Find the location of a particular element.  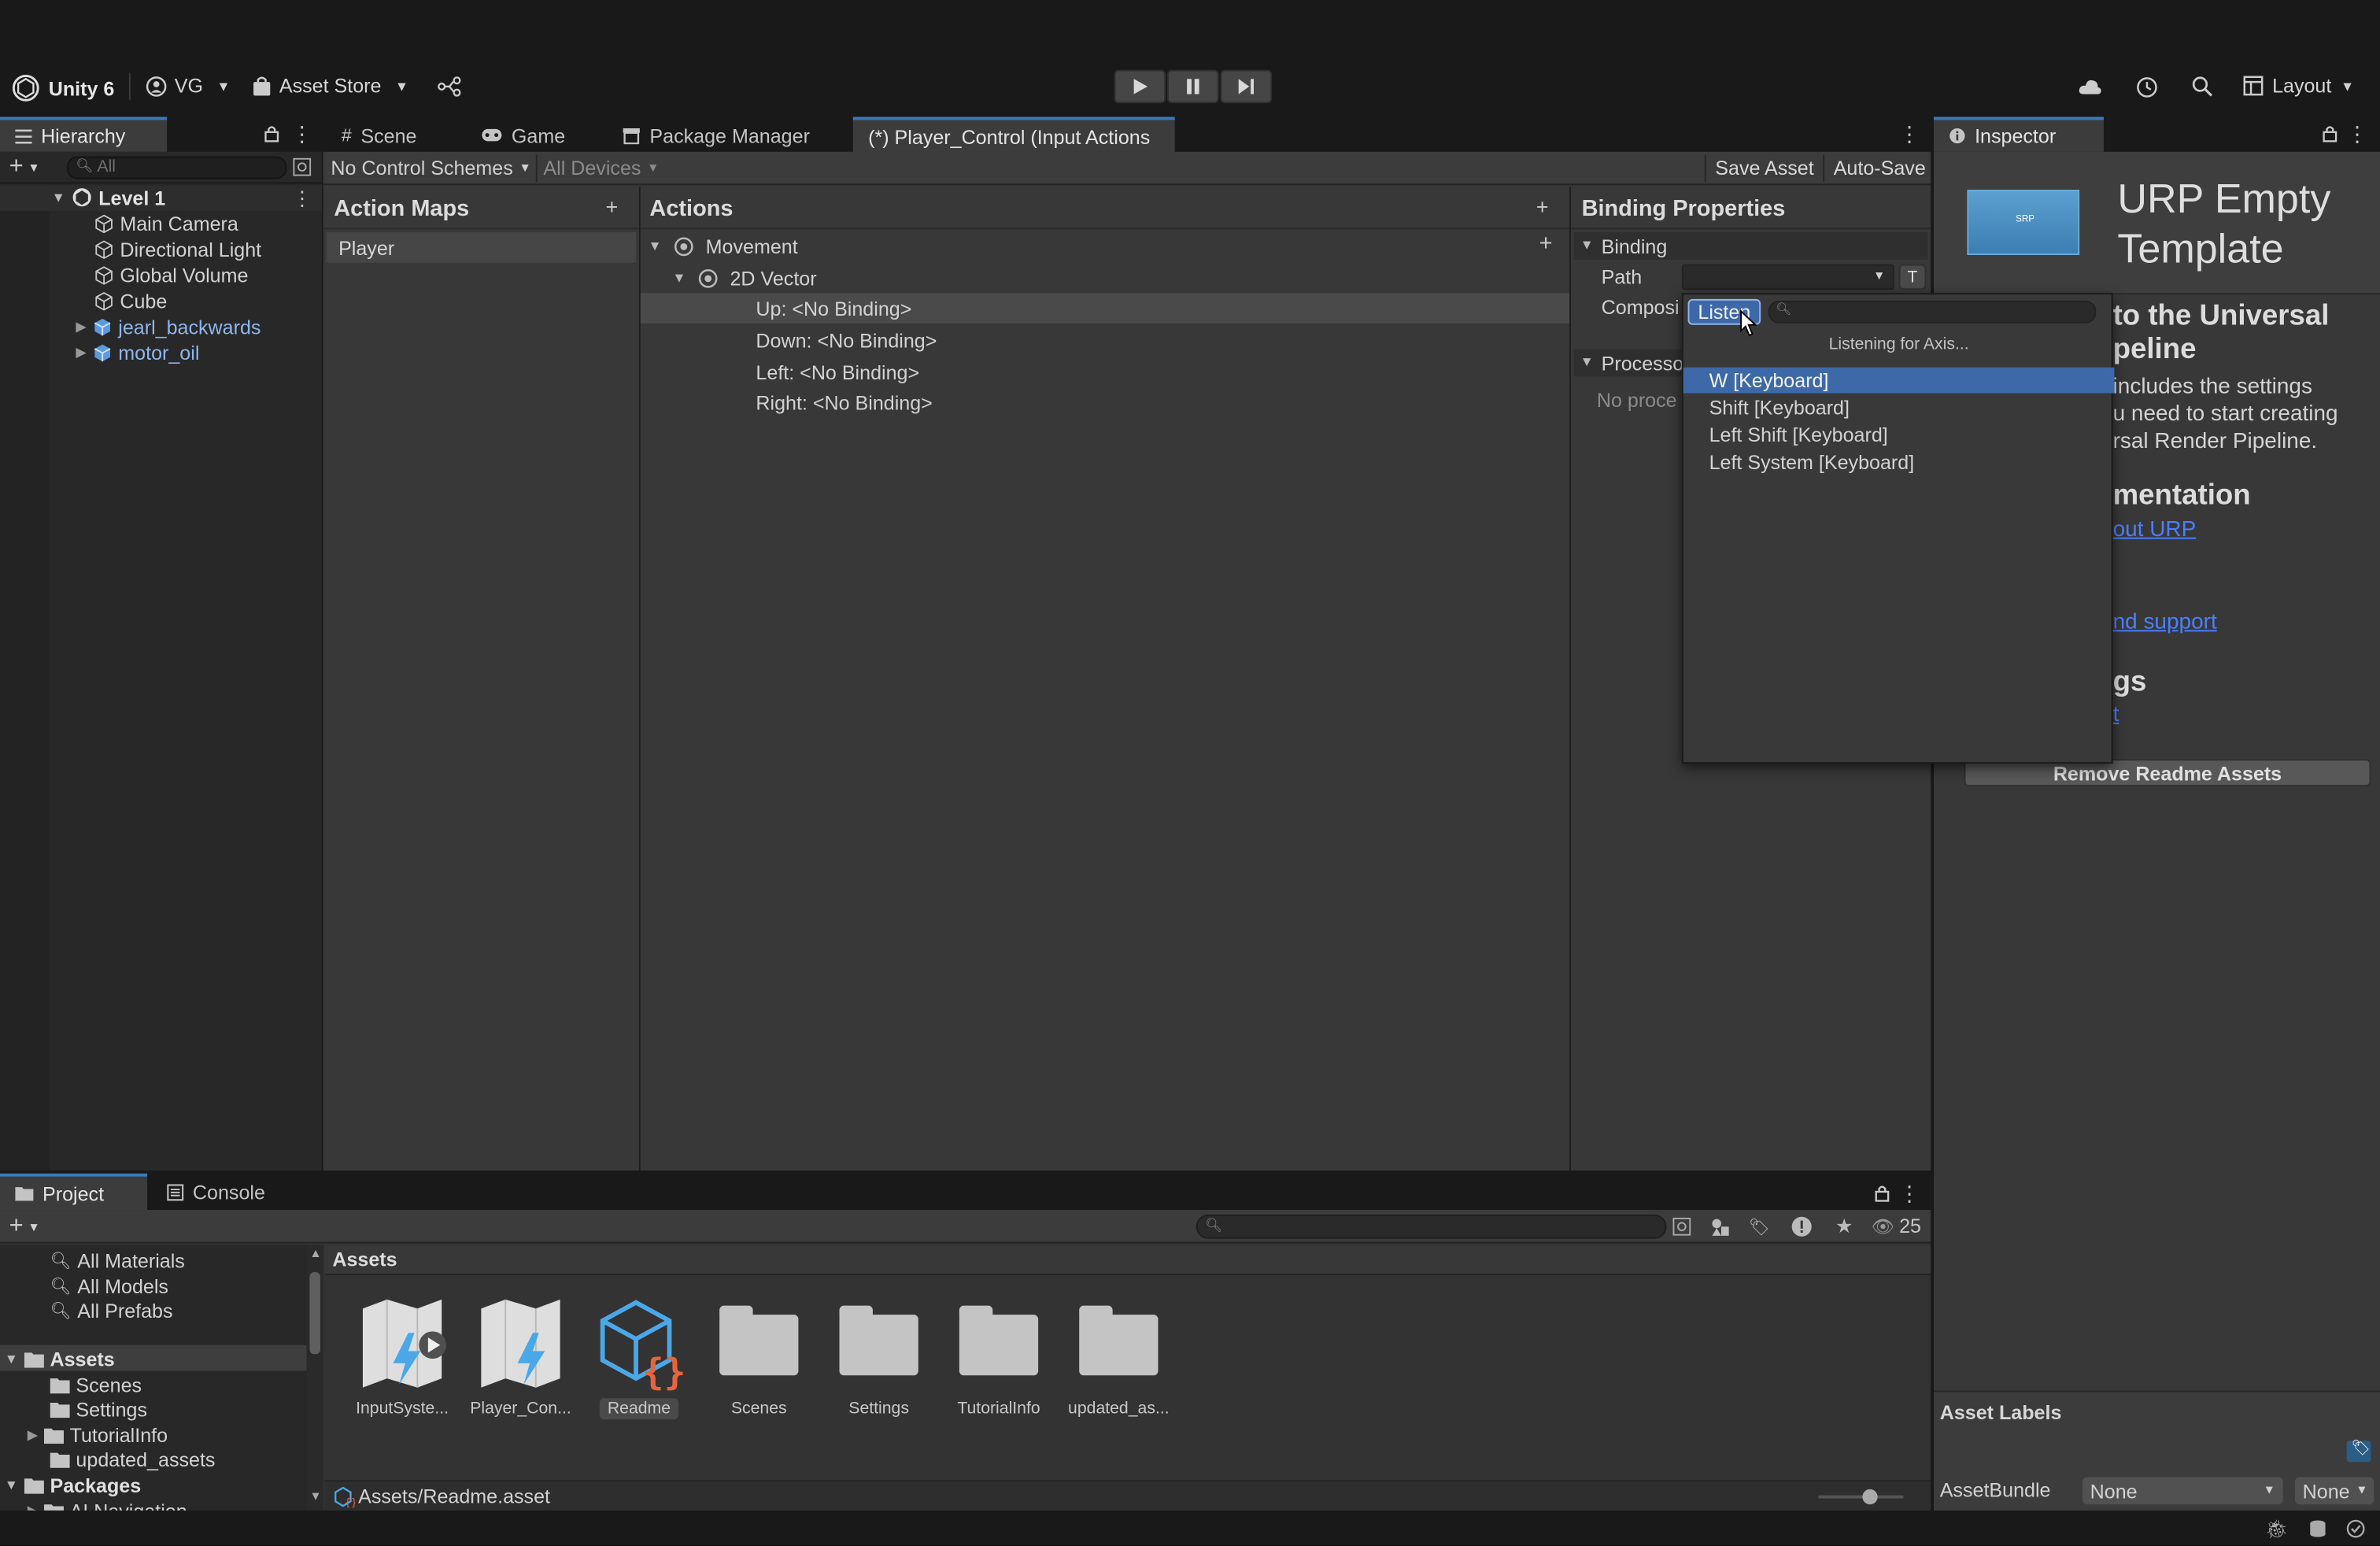

version-control-button is located at coordinates (449, 87).